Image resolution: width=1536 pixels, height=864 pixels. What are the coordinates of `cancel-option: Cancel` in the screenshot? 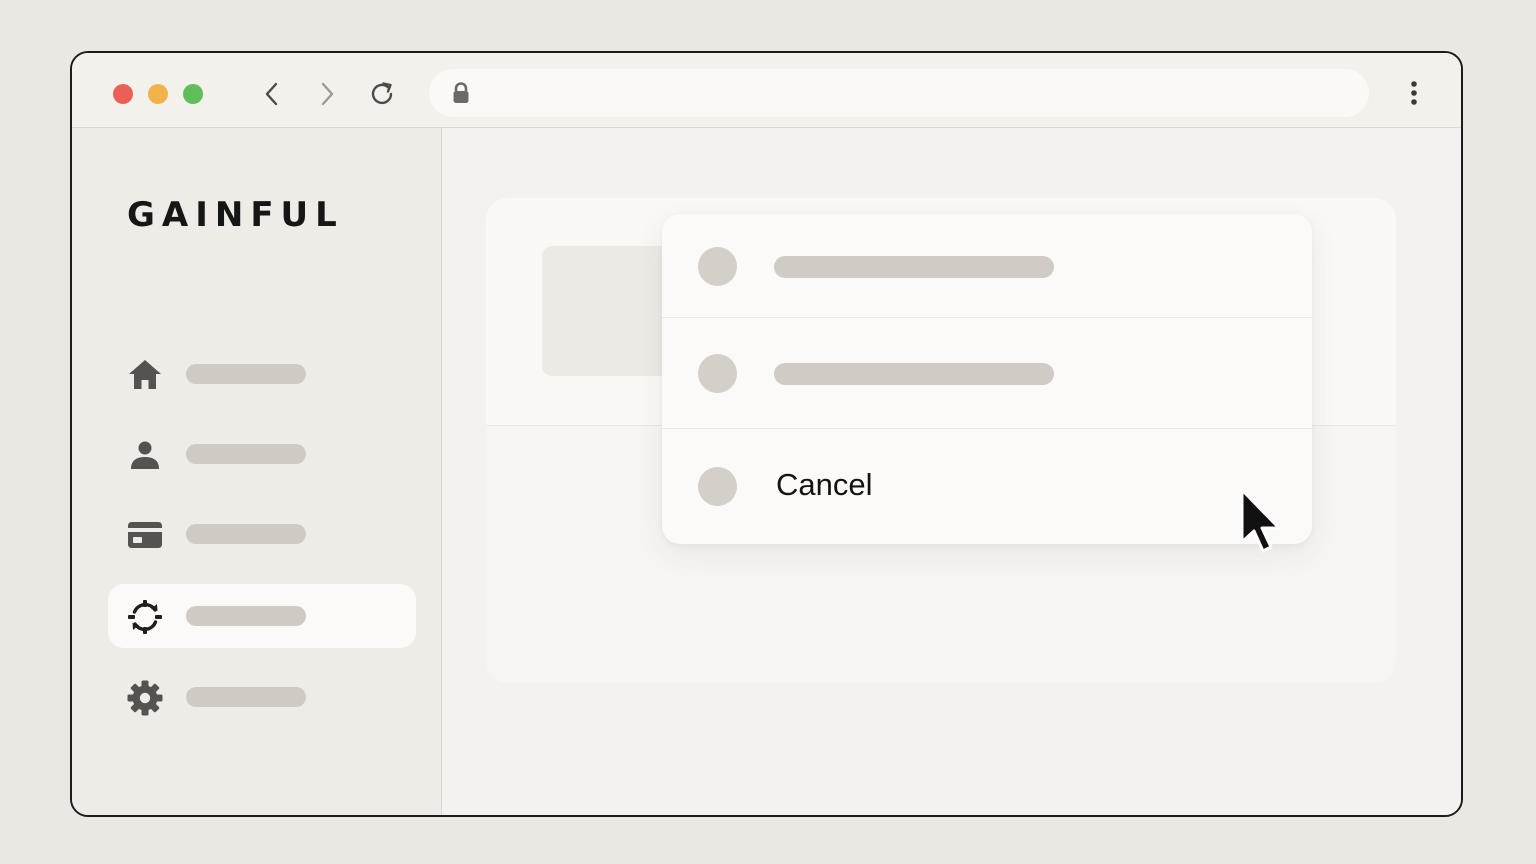 It's located at (987, 486).